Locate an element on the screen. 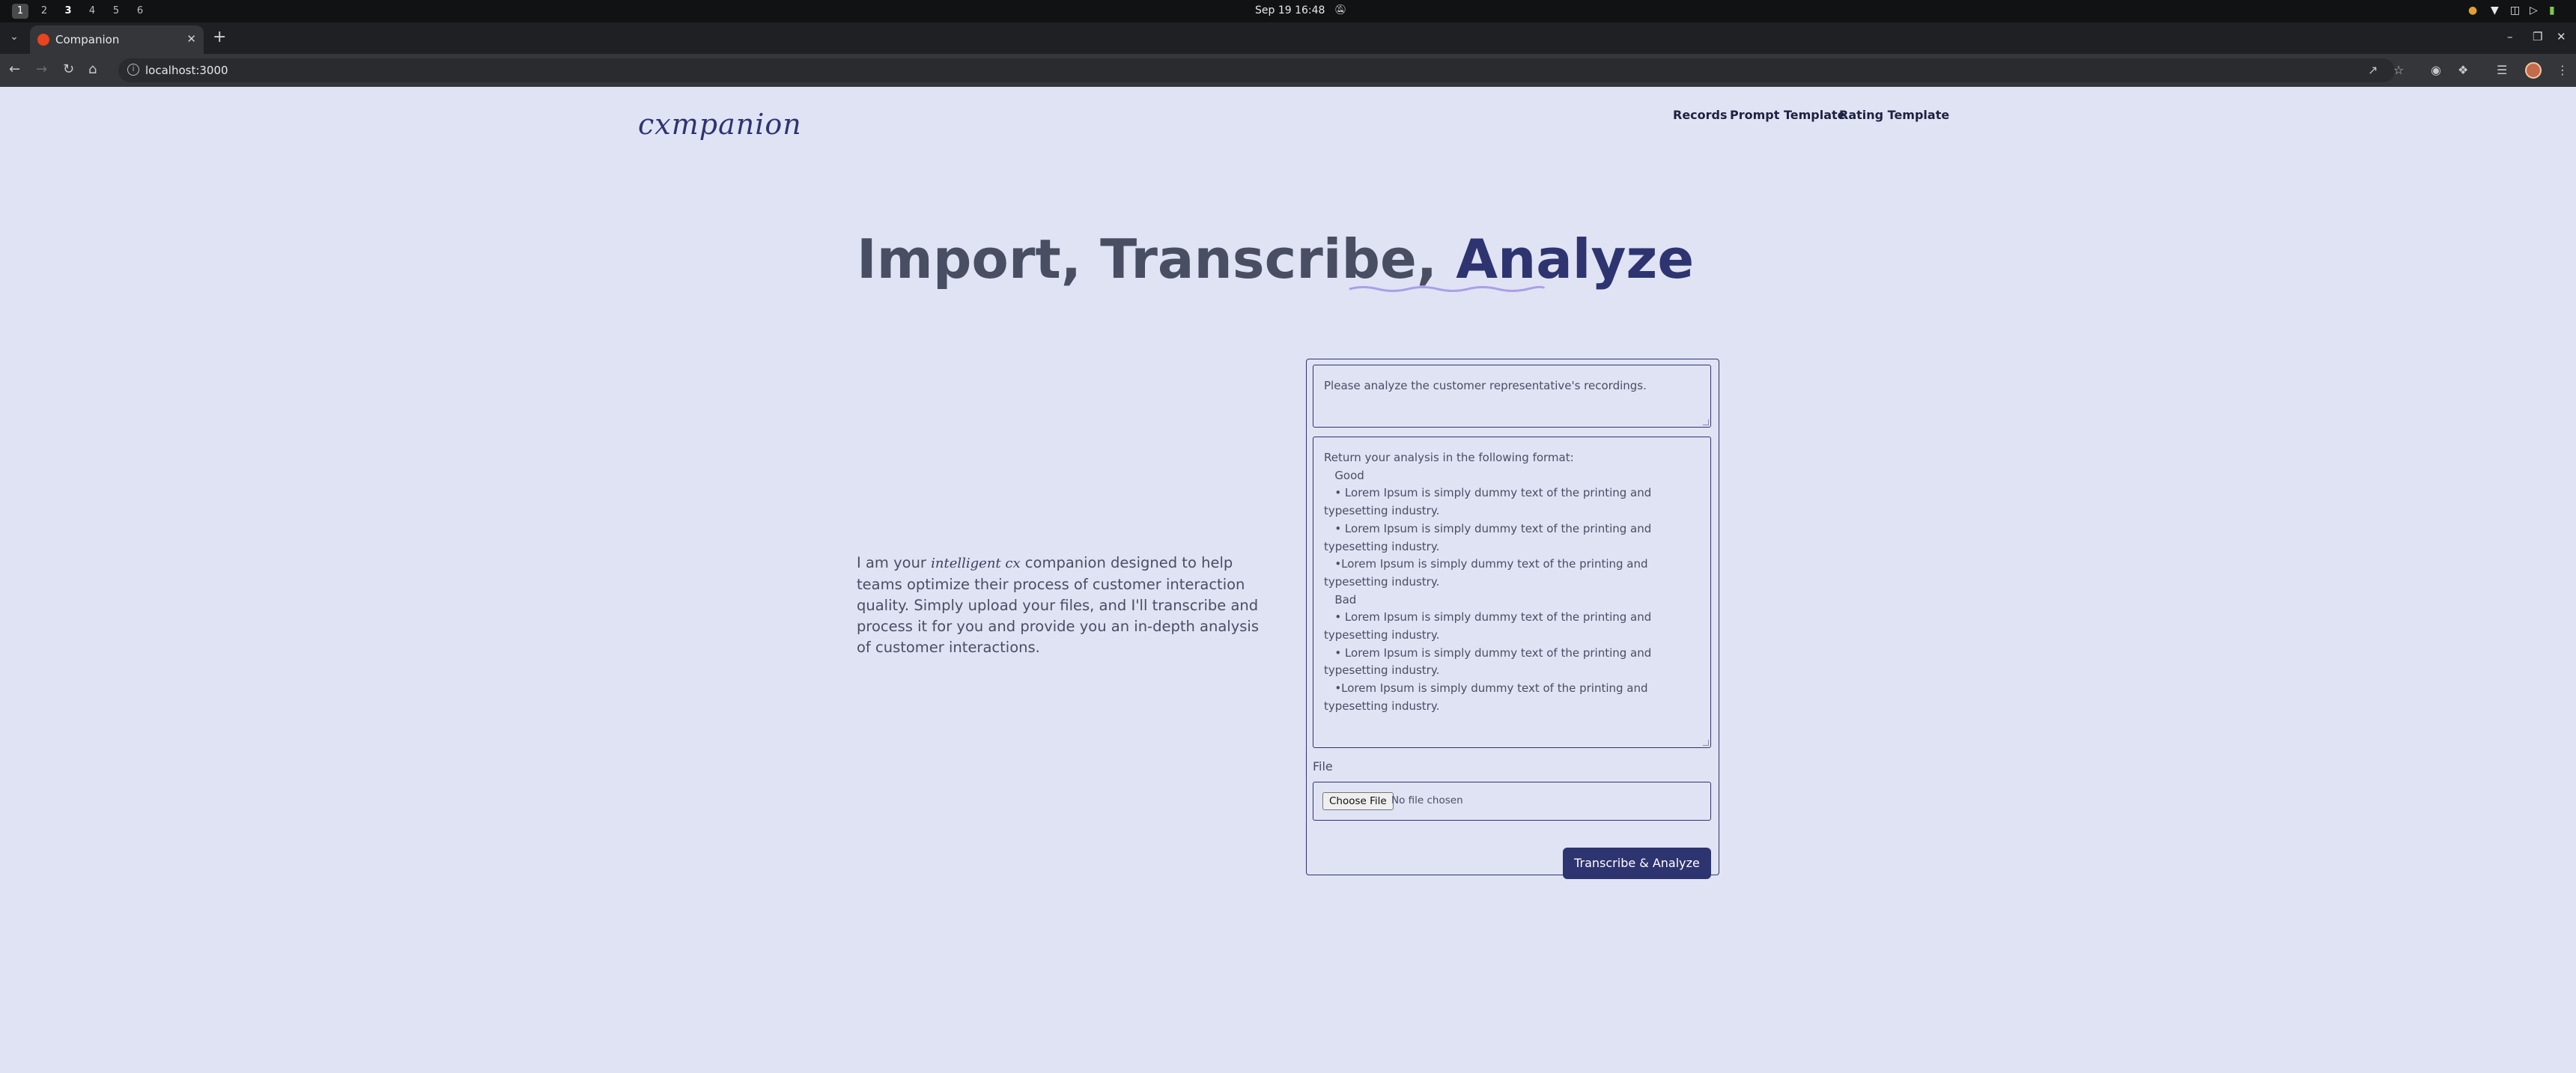  home-icon: ⌂ is located at coordinates (92, 69).